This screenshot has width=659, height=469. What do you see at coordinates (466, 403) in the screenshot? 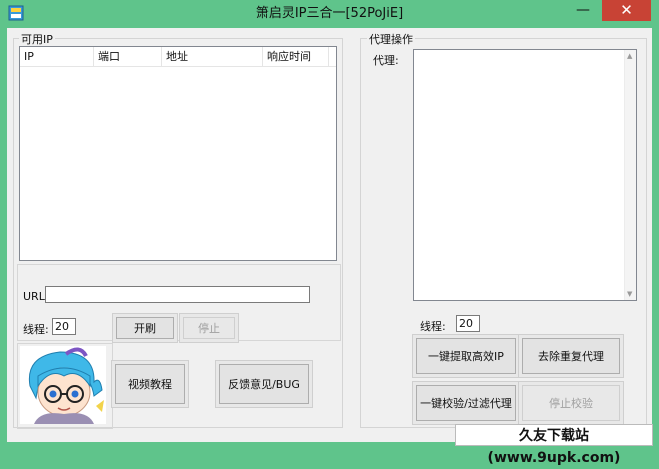
I see `verify-filter-proxies-button: 一键校验/过滤代理` at bounding box center [466, 403].